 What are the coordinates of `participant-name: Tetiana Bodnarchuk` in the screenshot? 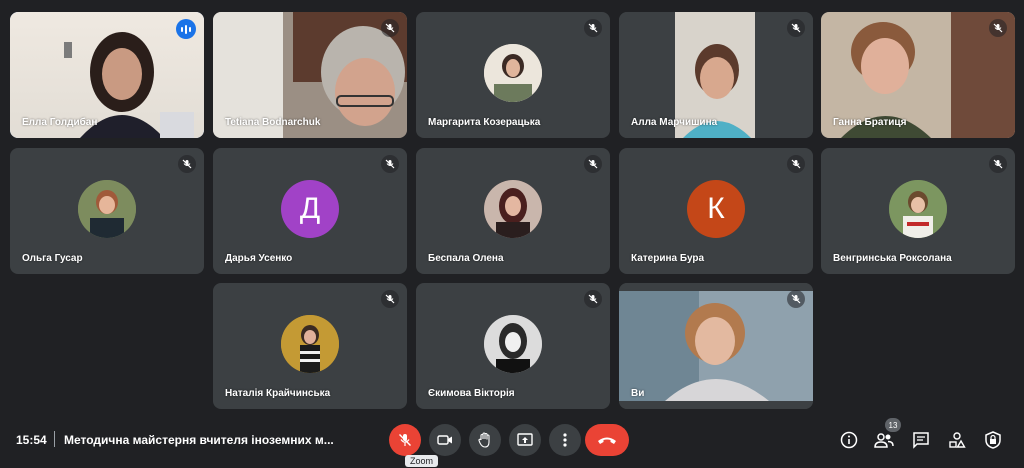 It's located at (273, 122).